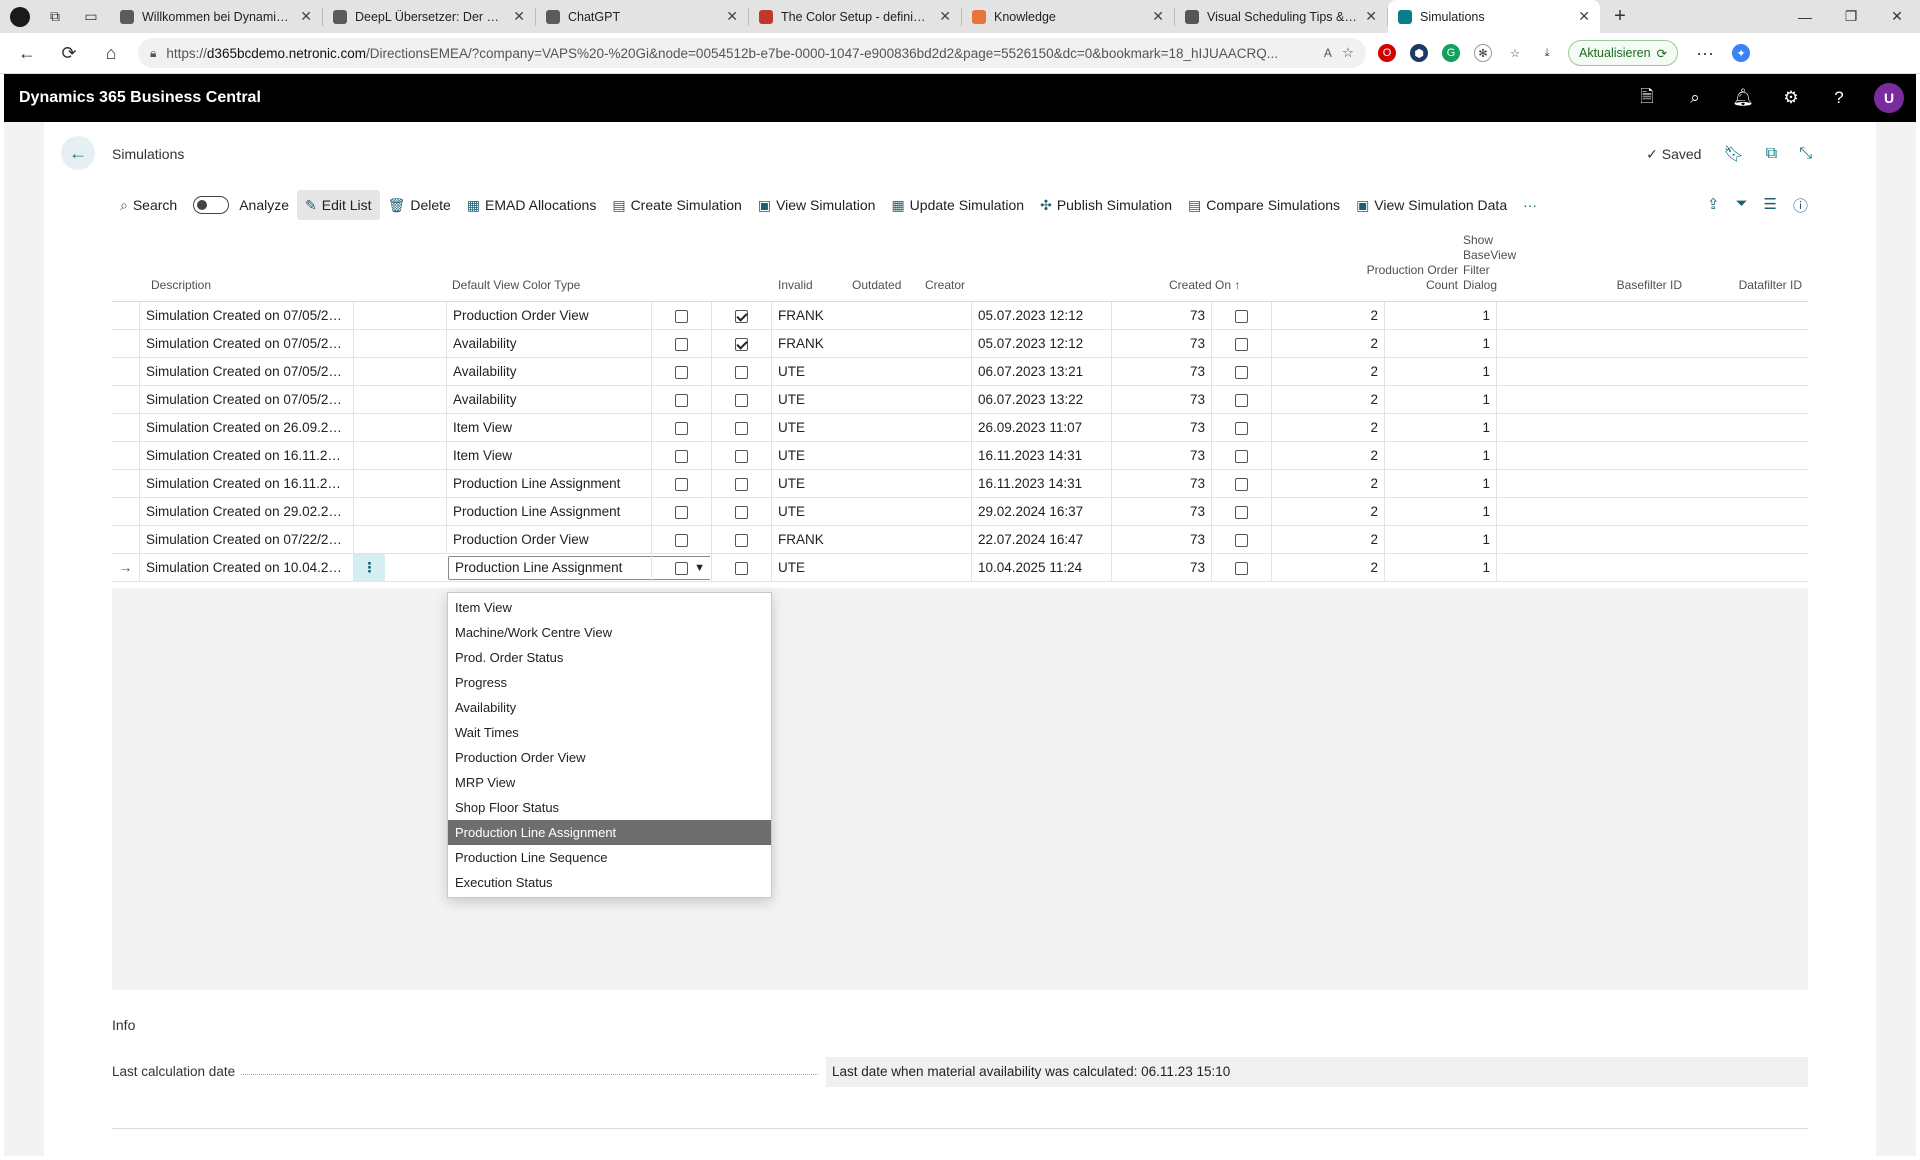  What do you see at coordinates (1771, 154) in the screenshot?
I see `open-new-window-icon: ⧉` at bounding box center [1771, 154].